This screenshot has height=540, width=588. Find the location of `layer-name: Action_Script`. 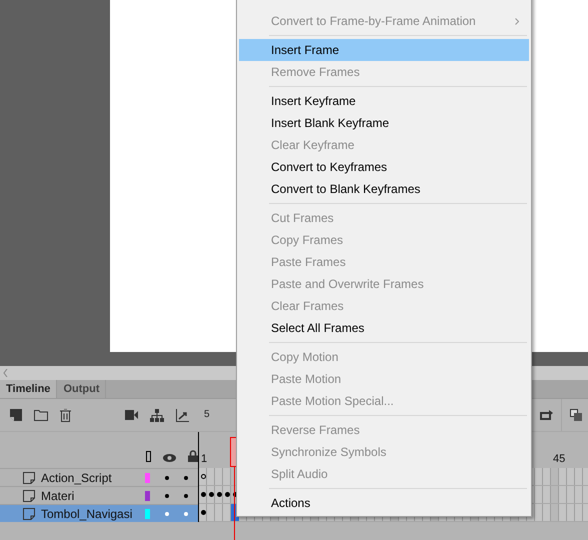

layer-name: Action_Script is located at coordinates (77, 477).